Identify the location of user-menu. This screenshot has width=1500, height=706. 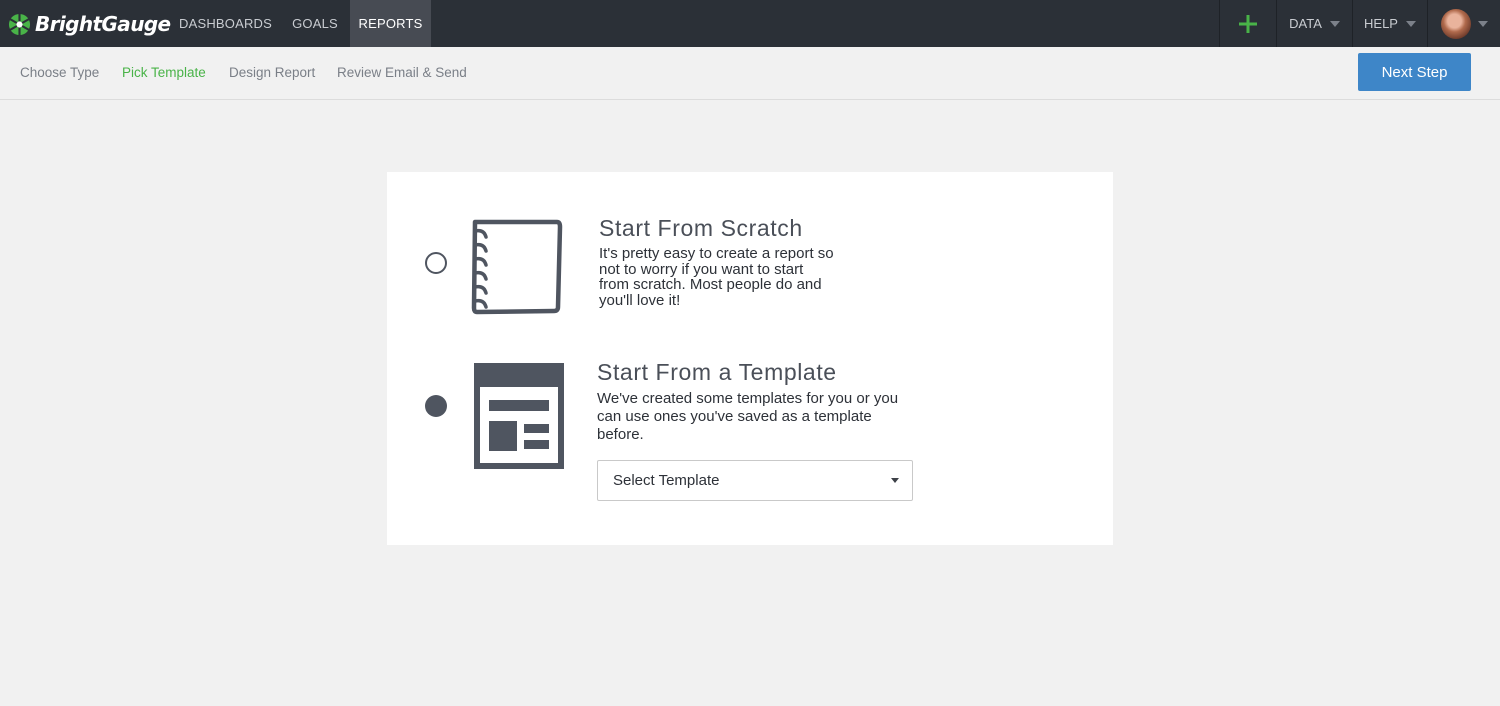
(1463, 23).